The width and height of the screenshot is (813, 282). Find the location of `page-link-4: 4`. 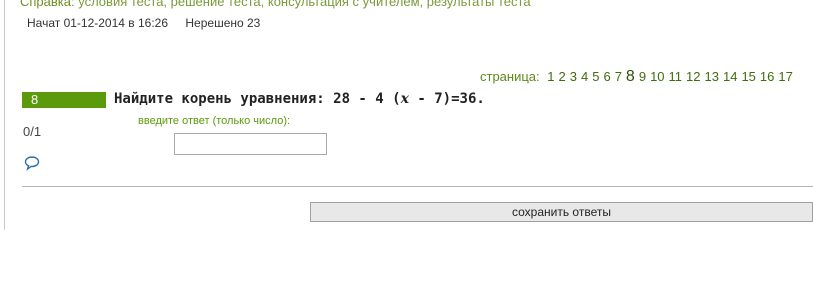

page-link-4: 4 is located at coordinates (584, 76).